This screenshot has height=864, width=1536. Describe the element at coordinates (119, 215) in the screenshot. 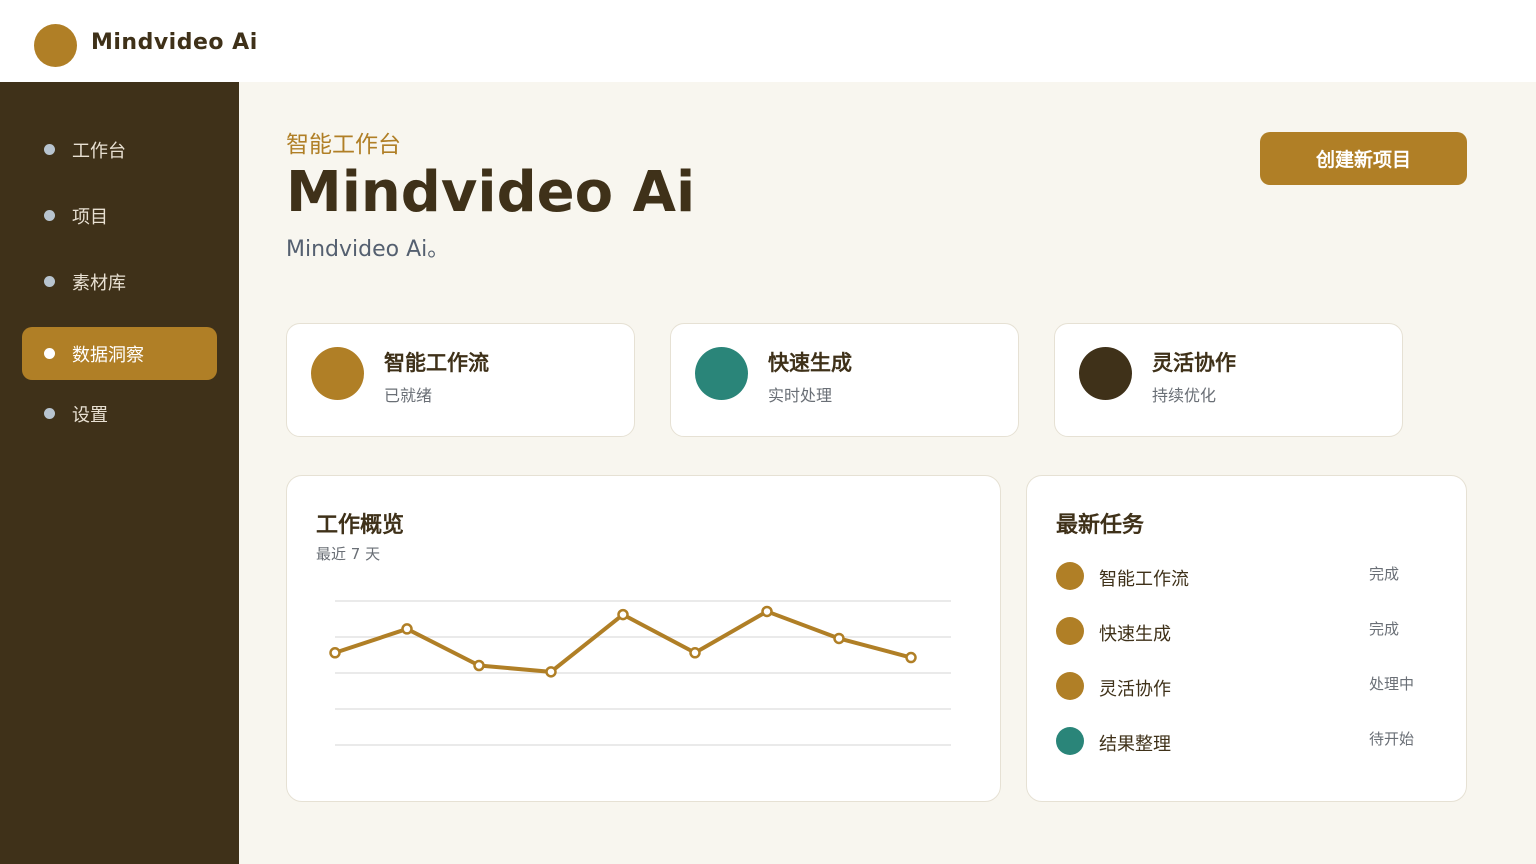

I see `sidebar-item-projects: 项目` at that location.